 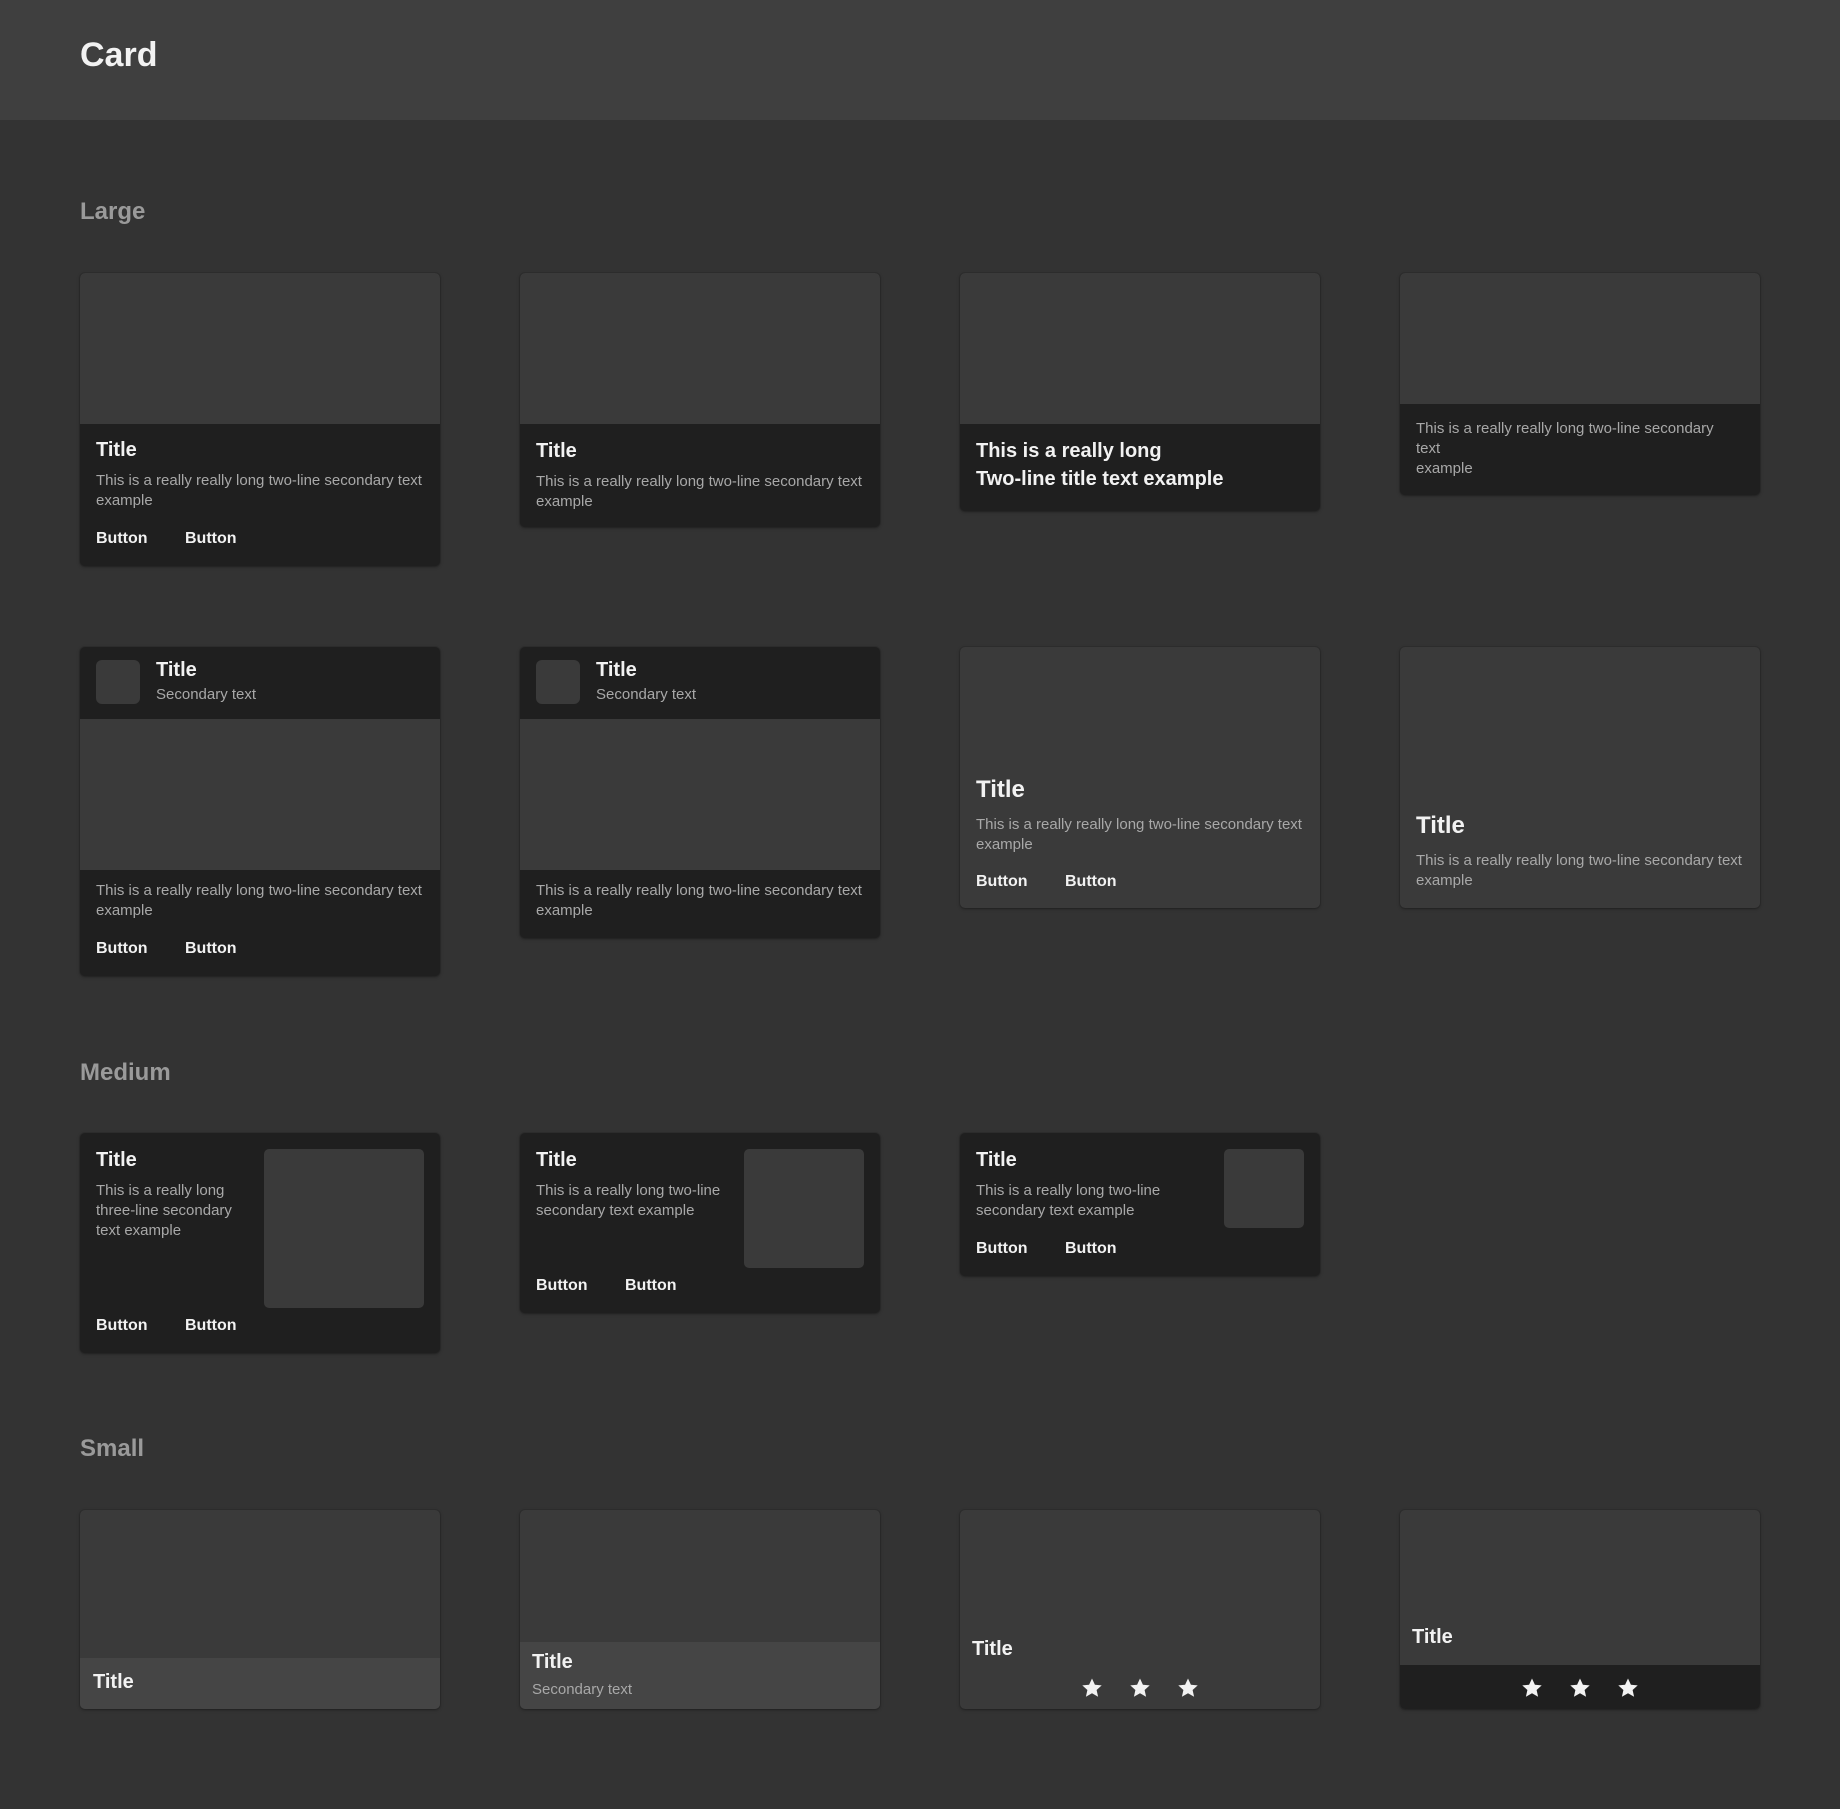 I want to click on section-title-large: Large, so click(x=113, y=211).